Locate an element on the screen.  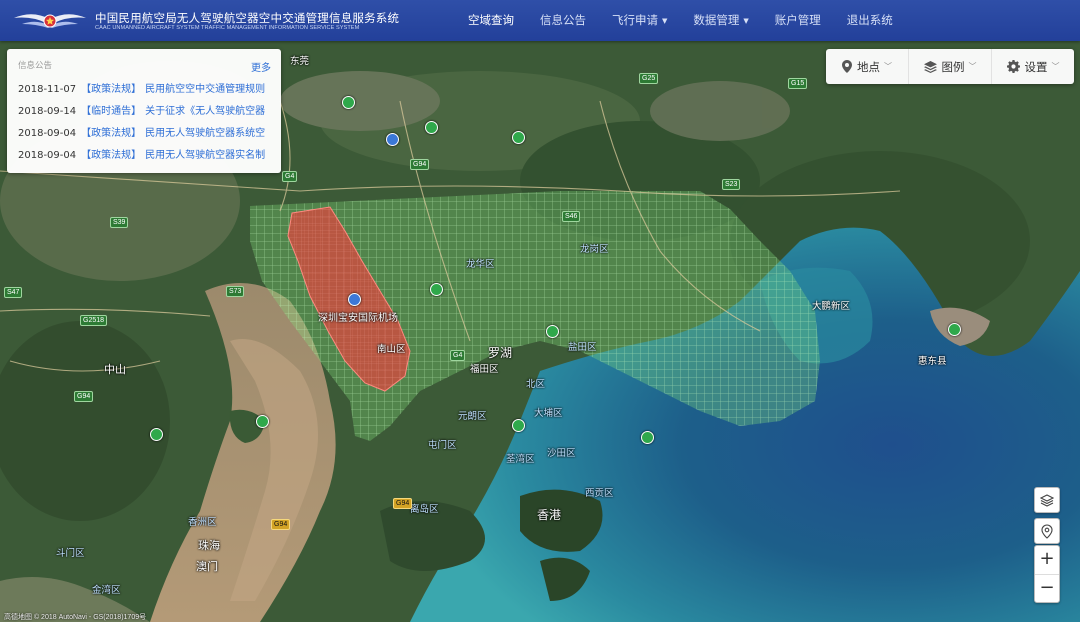
map-label: 澳门 is located at coordinates (207, 566).